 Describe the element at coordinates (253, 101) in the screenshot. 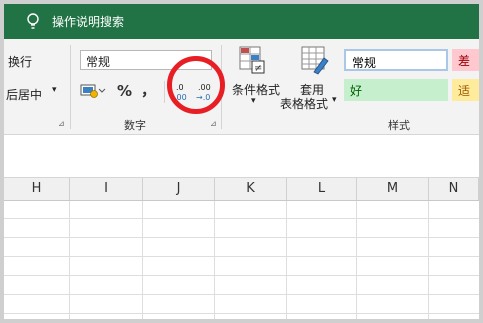

I see `conditional-formatting-dropdown-icon: ▾` at that location.